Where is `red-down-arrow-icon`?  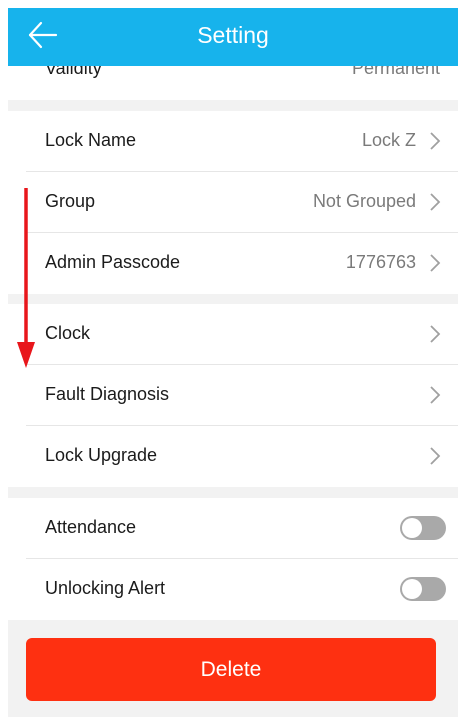 red-down-arrow-icon is located at coordinates (26, 278).